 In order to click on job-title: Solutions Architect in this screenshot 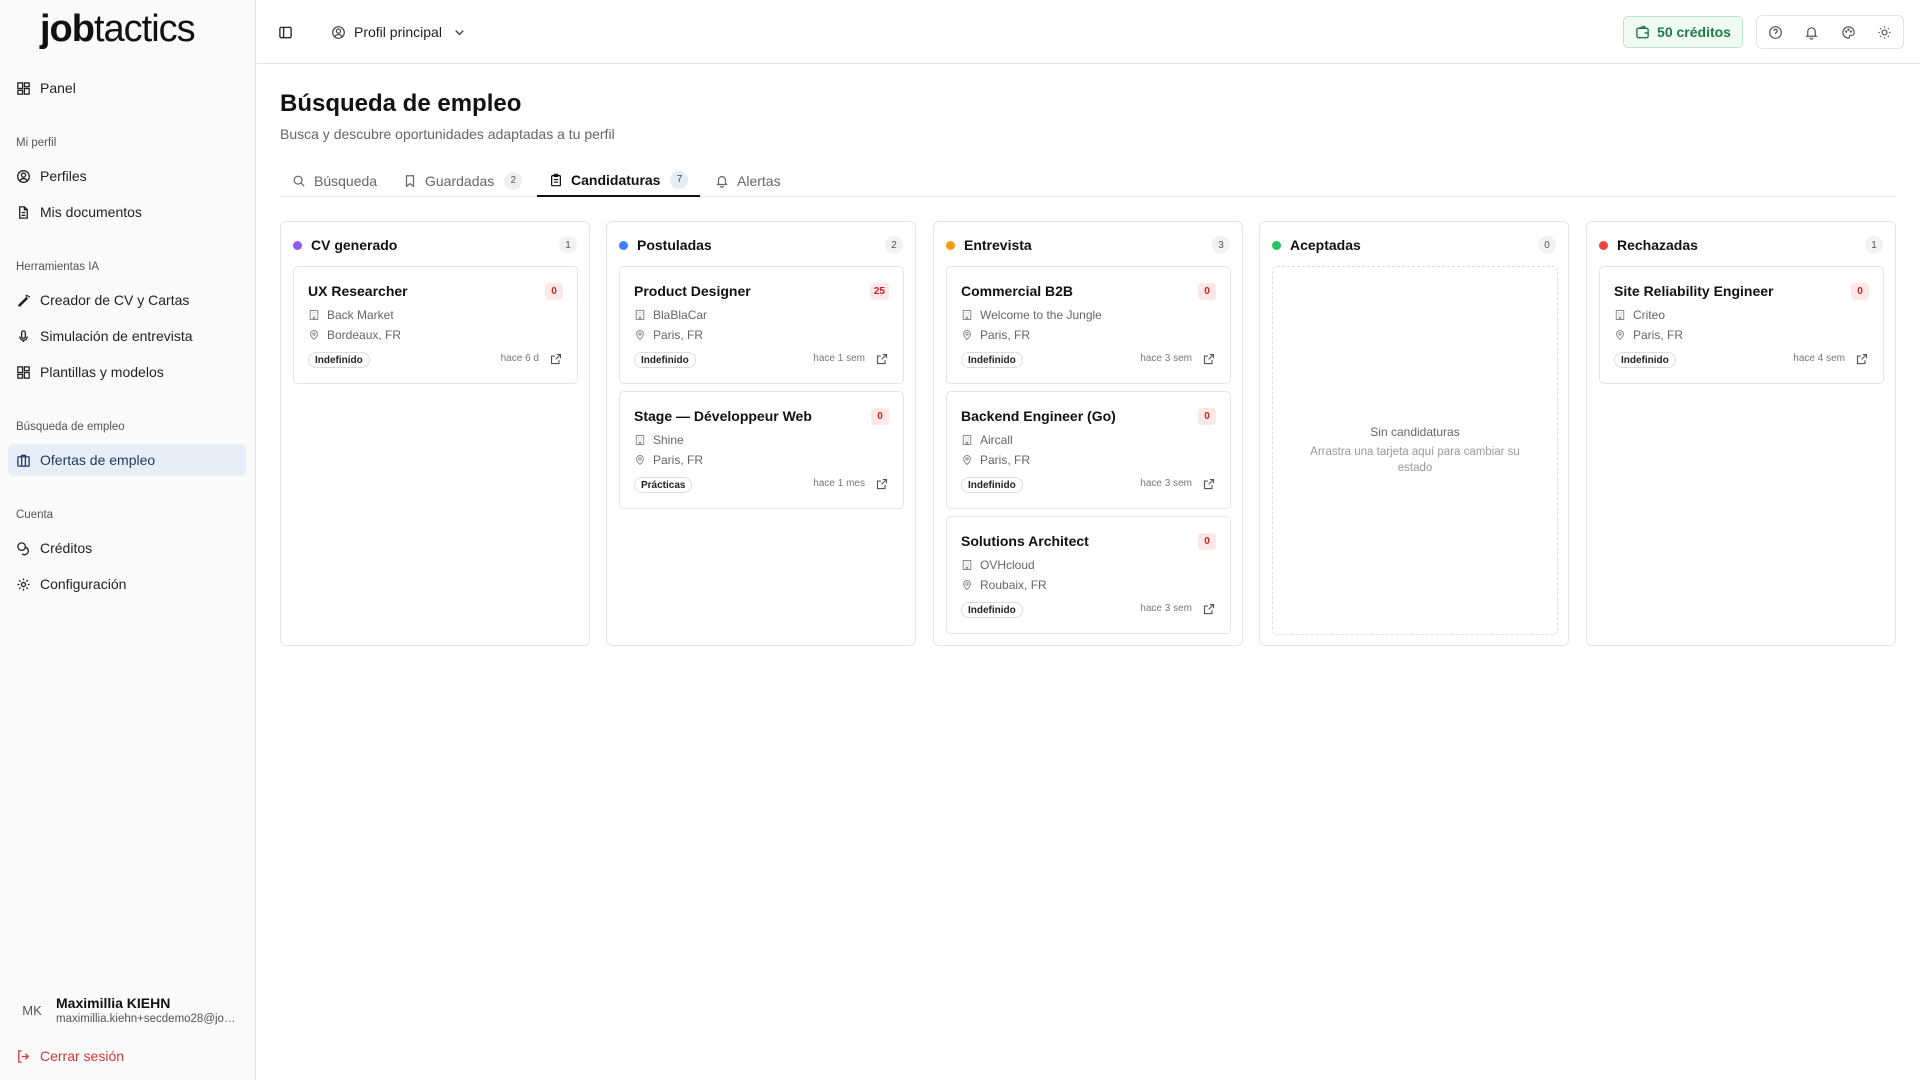, I will do `click(1025, 541)`.